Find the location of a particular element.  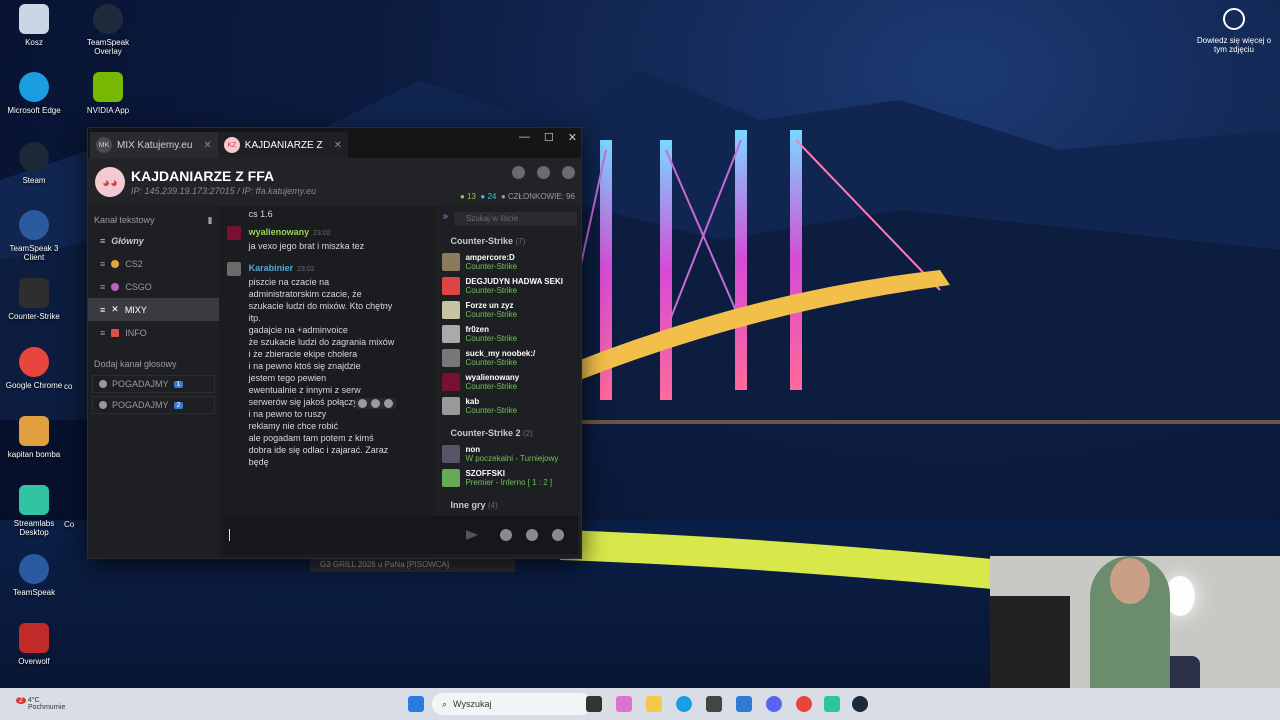

desktop-icon-counter-strike: Counter-Strike is located at coordinates (34, 299).